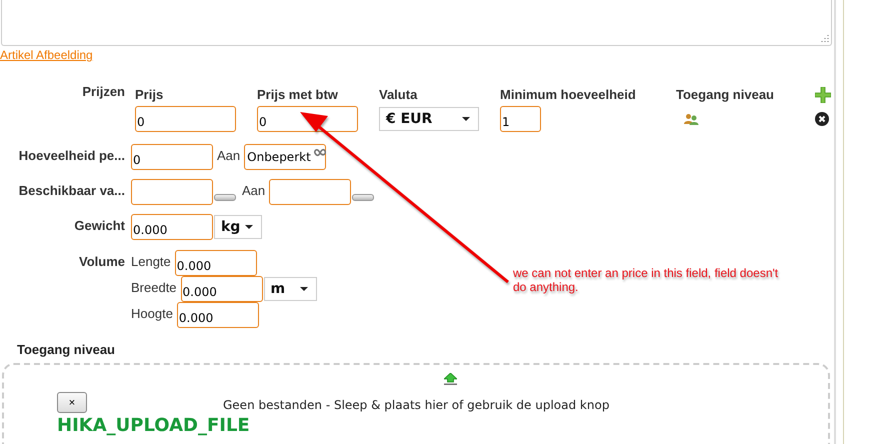 This screenshot has width=894, height=444. Describe the element at coordinates (646, 280) in the screenshot. I see `annotation-note: we can not enter an price in this field, field doesn't do anything.` at that location.